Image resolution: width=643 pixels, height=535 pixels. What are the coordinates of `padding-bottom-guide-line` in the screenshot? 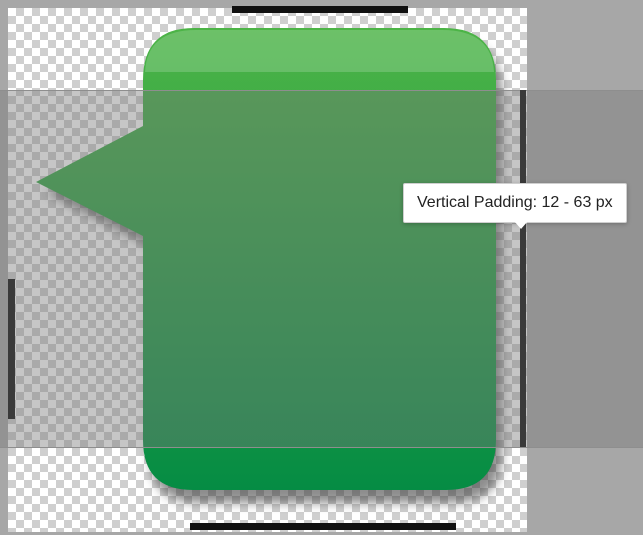 It's located at (321, 447).